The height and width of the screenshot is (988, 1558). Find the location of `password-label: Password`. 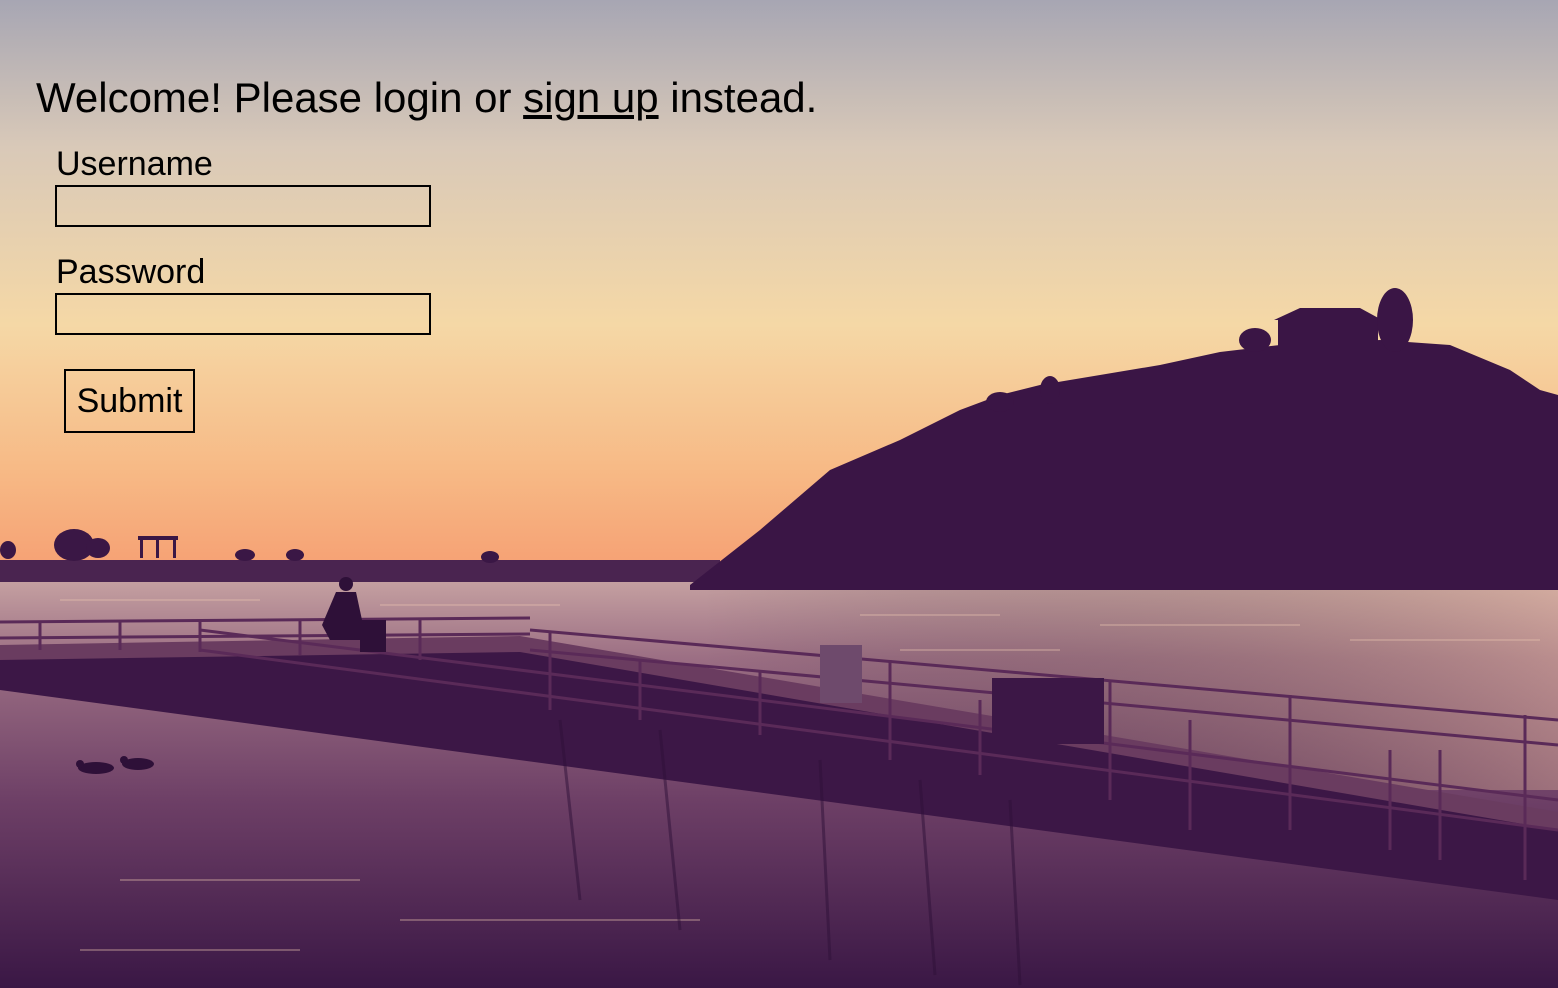

password-label: Password is located at coordinates (131, 272).